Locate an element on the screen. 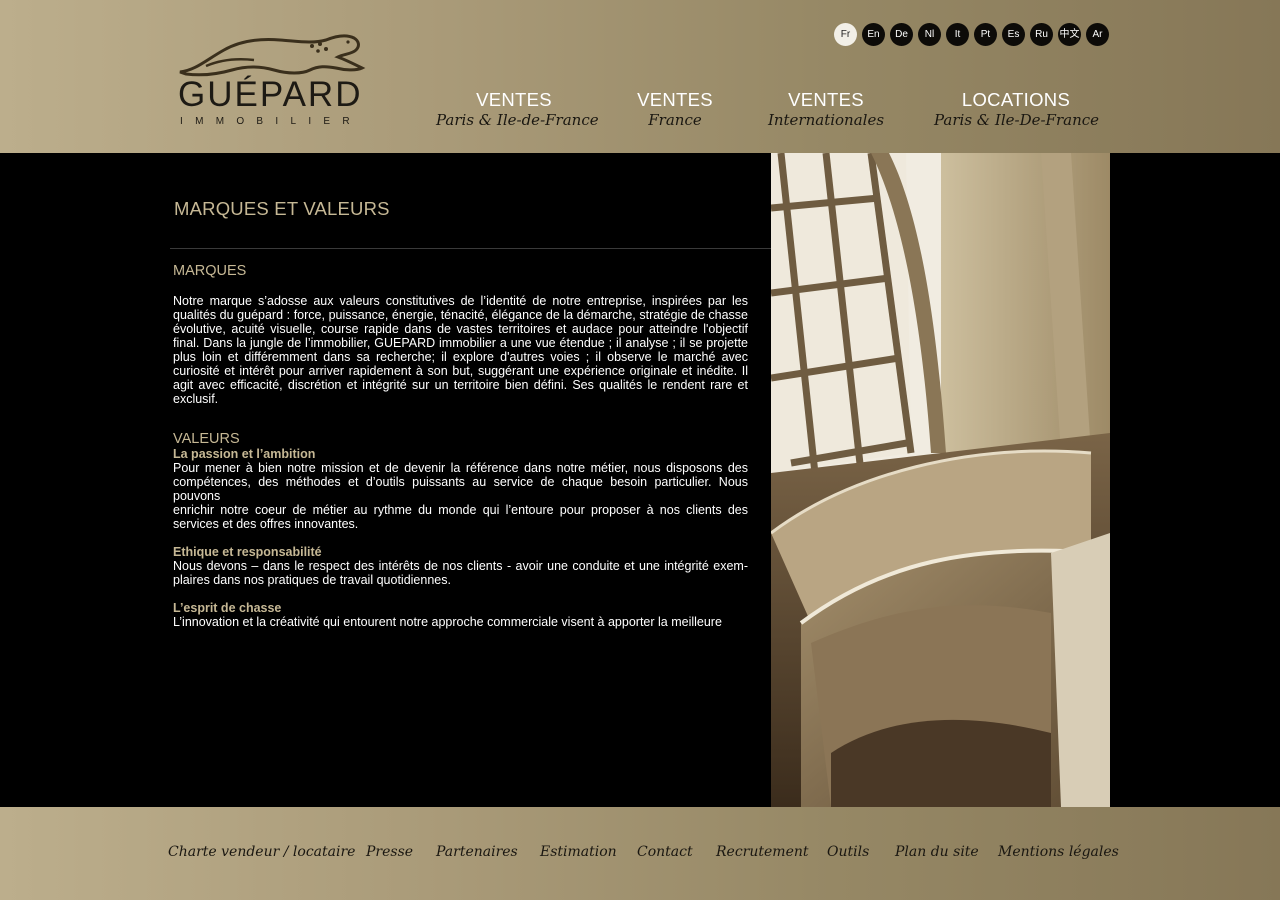 The image size is (1280, 900). footer-link-estimation: Estimation is located at coordinates (578, 852).